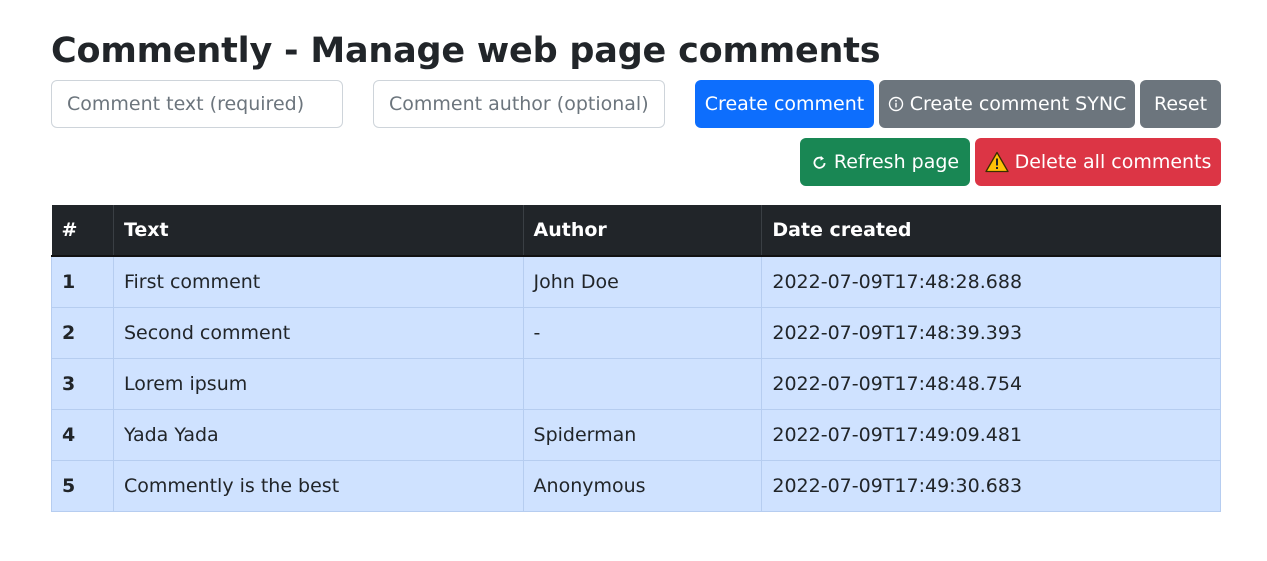  I want to click on delete-all-comments-label: Delete all comments, so click(1113, 162).